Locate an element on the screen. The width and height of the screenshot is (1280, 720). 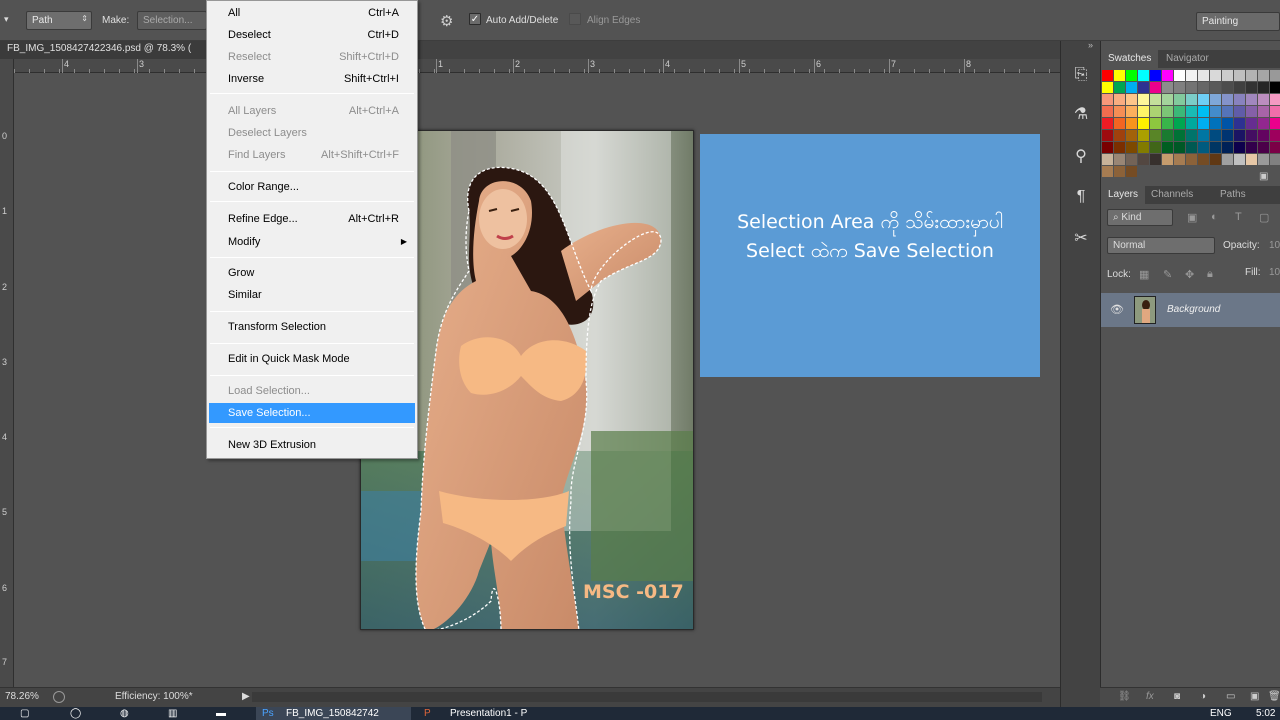
new-swatch-icon: ▣ is located at coordinates (1263, 176).